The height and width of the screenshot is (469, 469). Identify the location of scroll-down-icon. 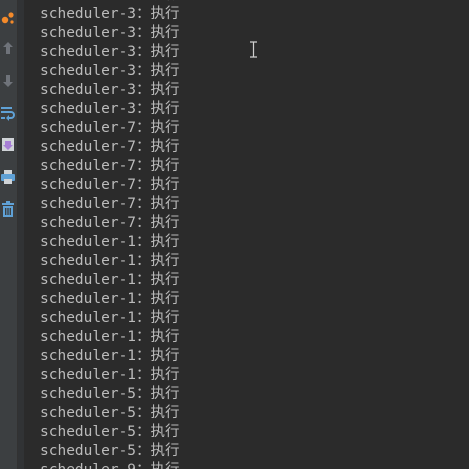
(8, 81).